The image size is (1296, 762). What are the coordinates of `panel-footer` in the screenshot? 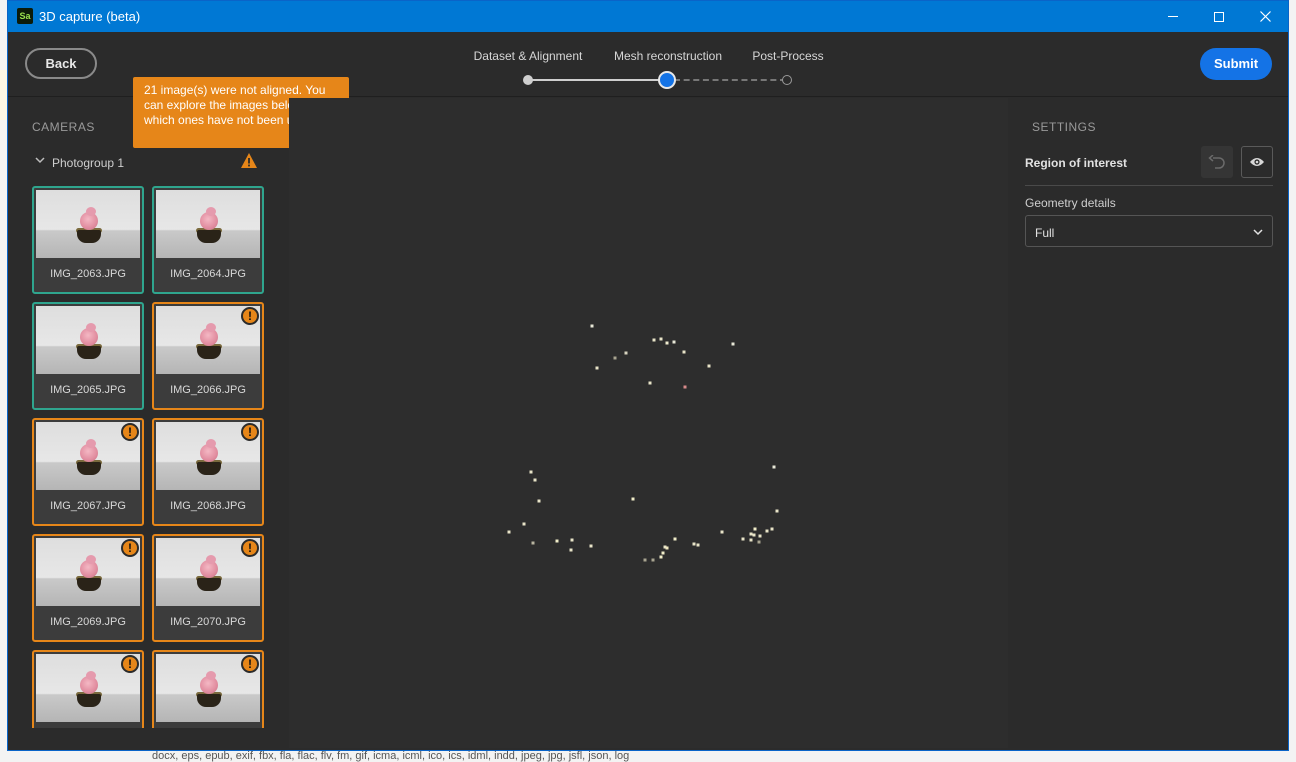 It's located at (148, 739).